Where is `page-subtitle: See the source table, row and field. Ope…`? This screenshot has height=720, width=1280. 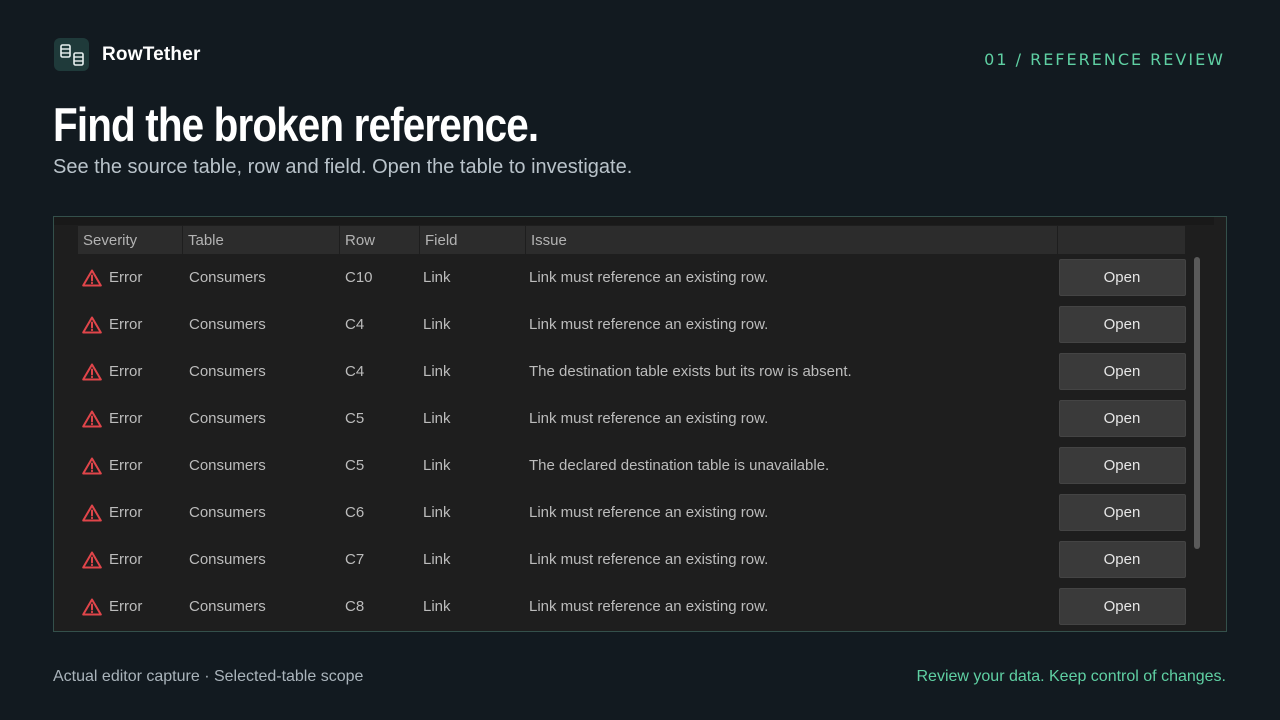 page-subtitle: See the source table, row and field. Ope… is located at coordinates (343, 167).